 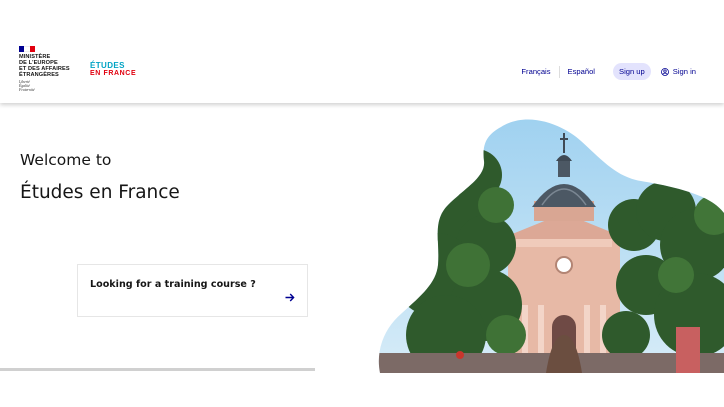 I want to click on etudes-en-france-logo: ÉTUDES EN FRANCE, so click(x=113, y=70).